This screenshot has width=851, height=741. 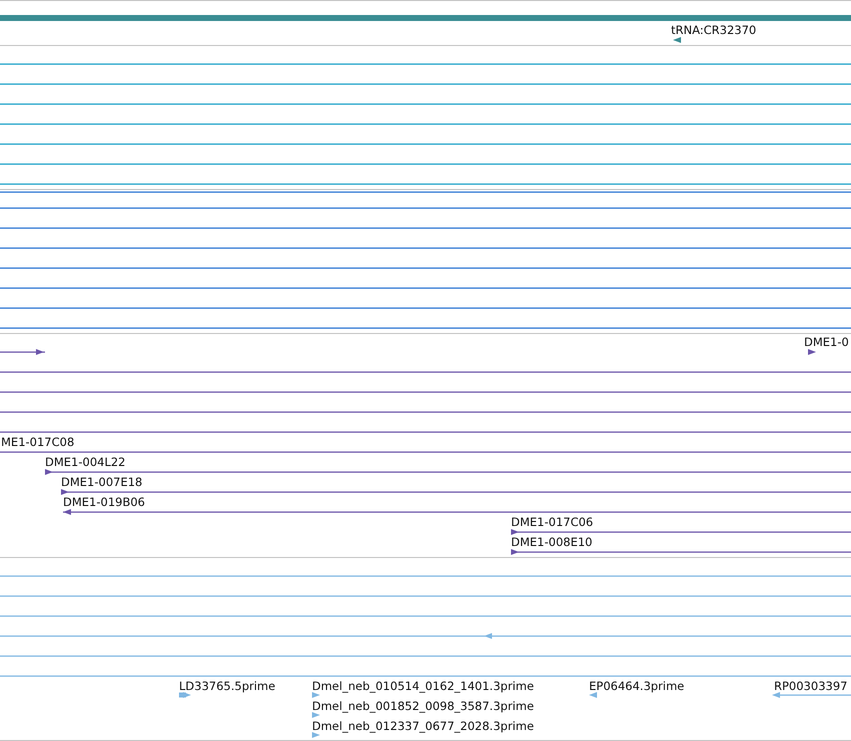 I want to click on feature-label: Dmel_neb_012337_0677_2028.3prime, so click(x=423, y=726).